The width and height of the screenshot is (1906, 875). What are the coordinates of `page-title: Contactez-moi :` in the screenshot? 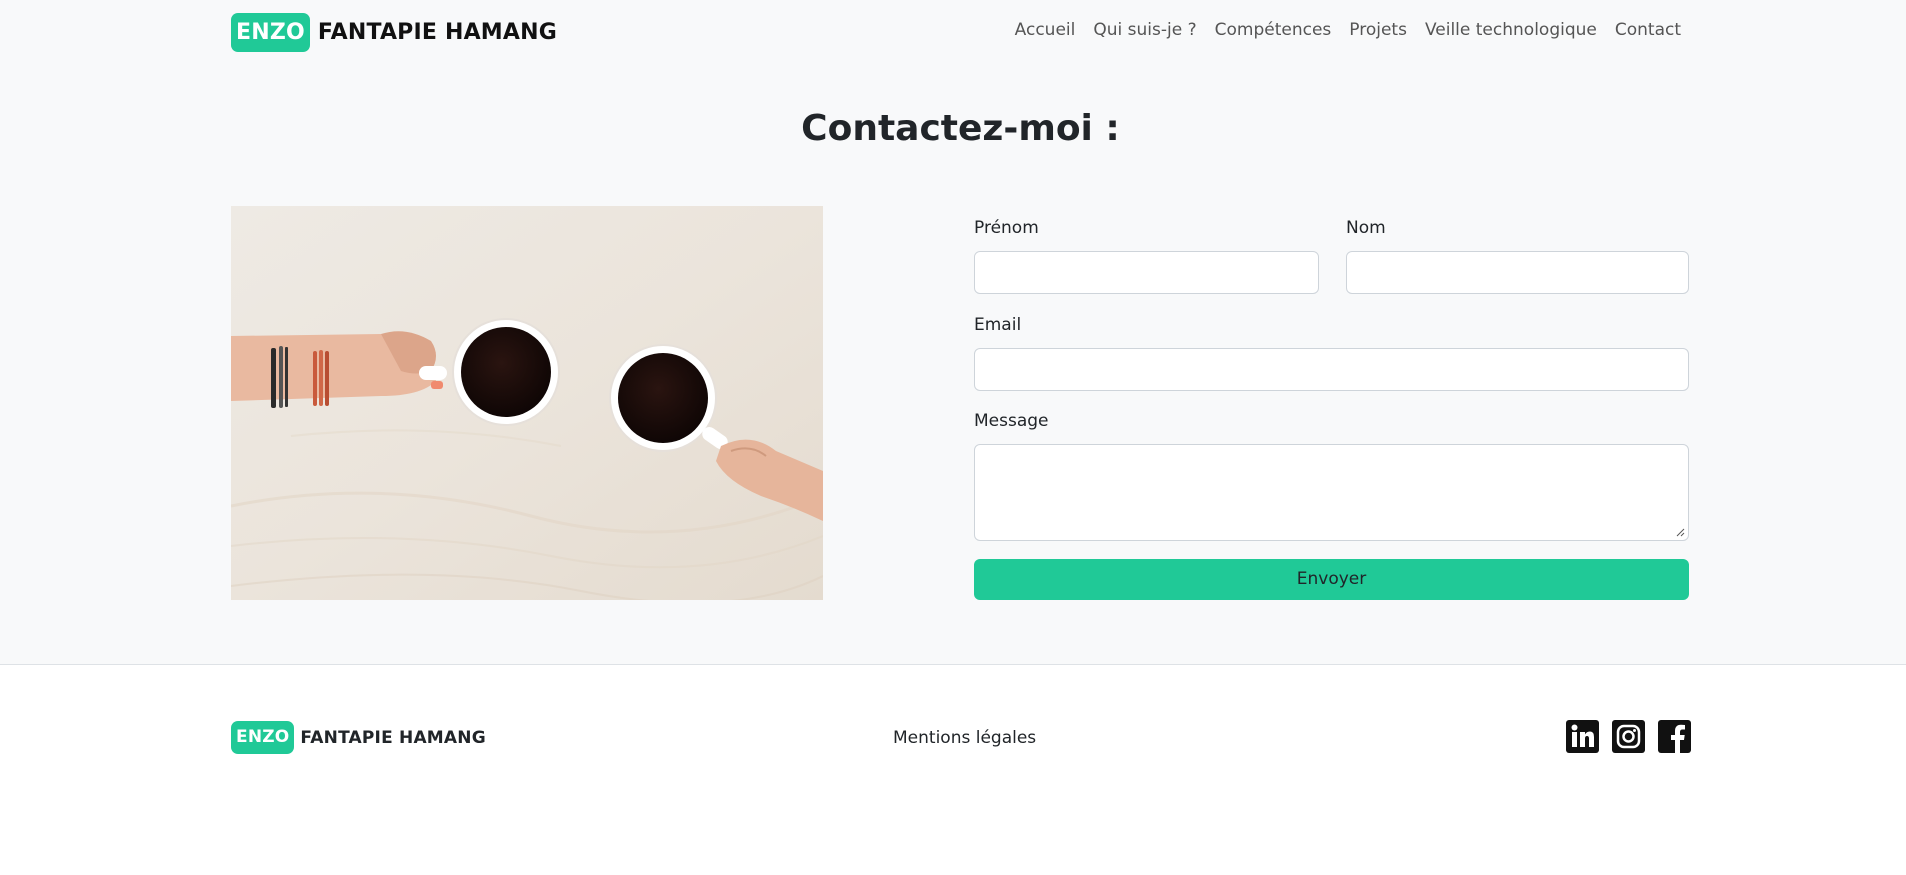 It's located at (960, 128).